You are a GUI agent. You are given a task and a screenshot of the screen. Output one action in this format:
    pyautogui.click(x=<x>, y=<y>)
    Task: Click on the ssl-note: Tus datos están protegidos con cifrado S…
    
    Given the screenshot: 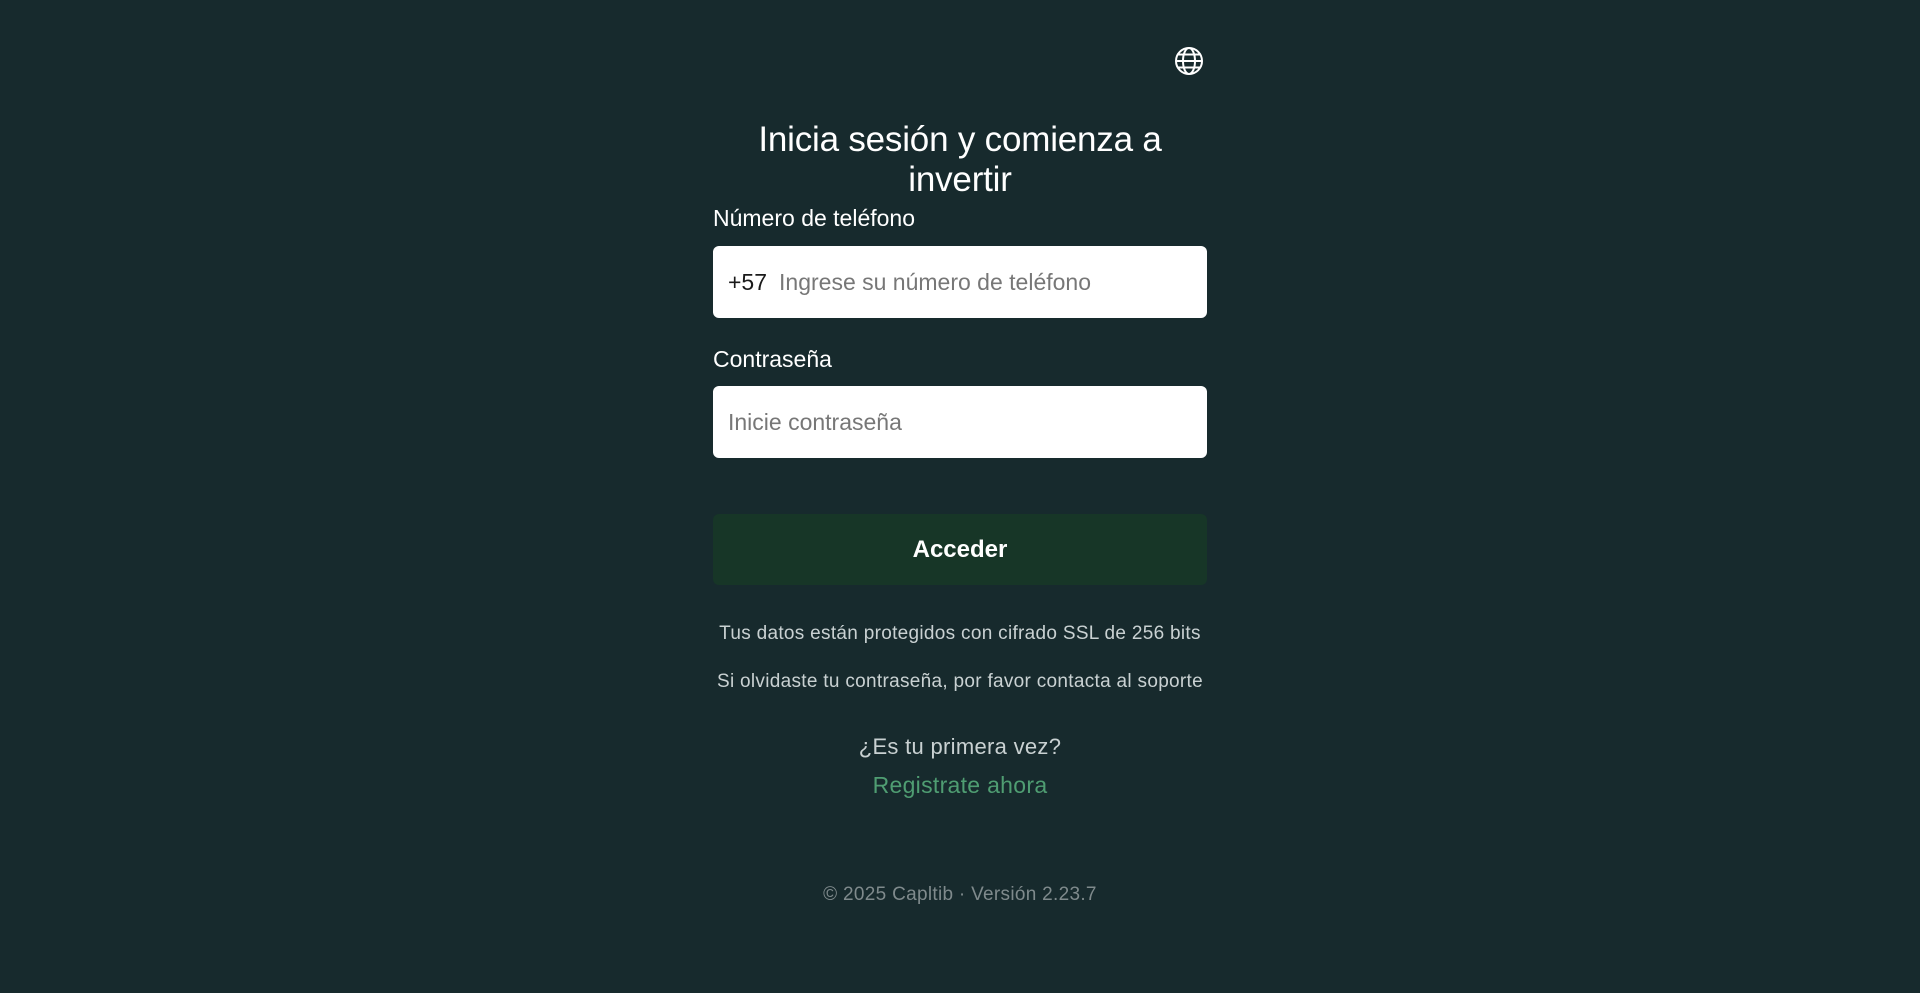 What is the action you would take?
    pyautogui.click(x=960, y=633)
    